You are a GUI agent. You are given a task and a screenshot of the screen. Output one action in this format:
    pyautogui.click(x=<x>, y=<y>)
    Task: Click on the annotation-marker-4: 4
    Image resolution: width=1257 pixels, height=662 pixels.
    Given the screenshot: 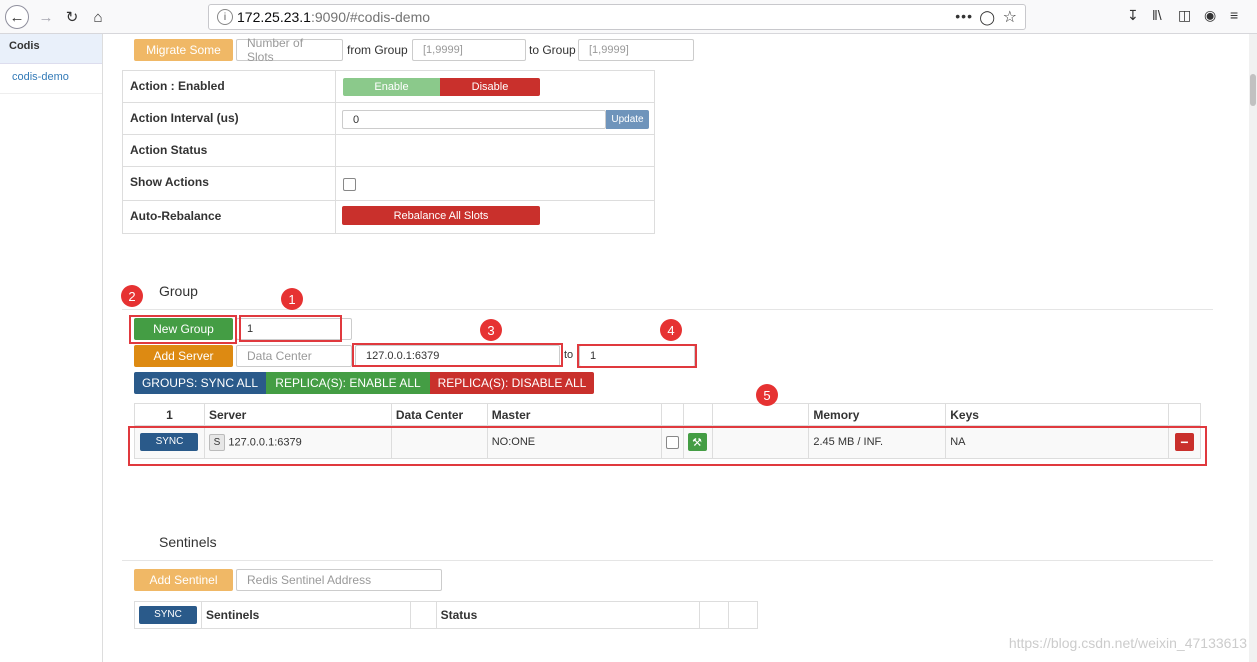 What is the action you would take?
    pyautogui.click(x=671, y=330)
    